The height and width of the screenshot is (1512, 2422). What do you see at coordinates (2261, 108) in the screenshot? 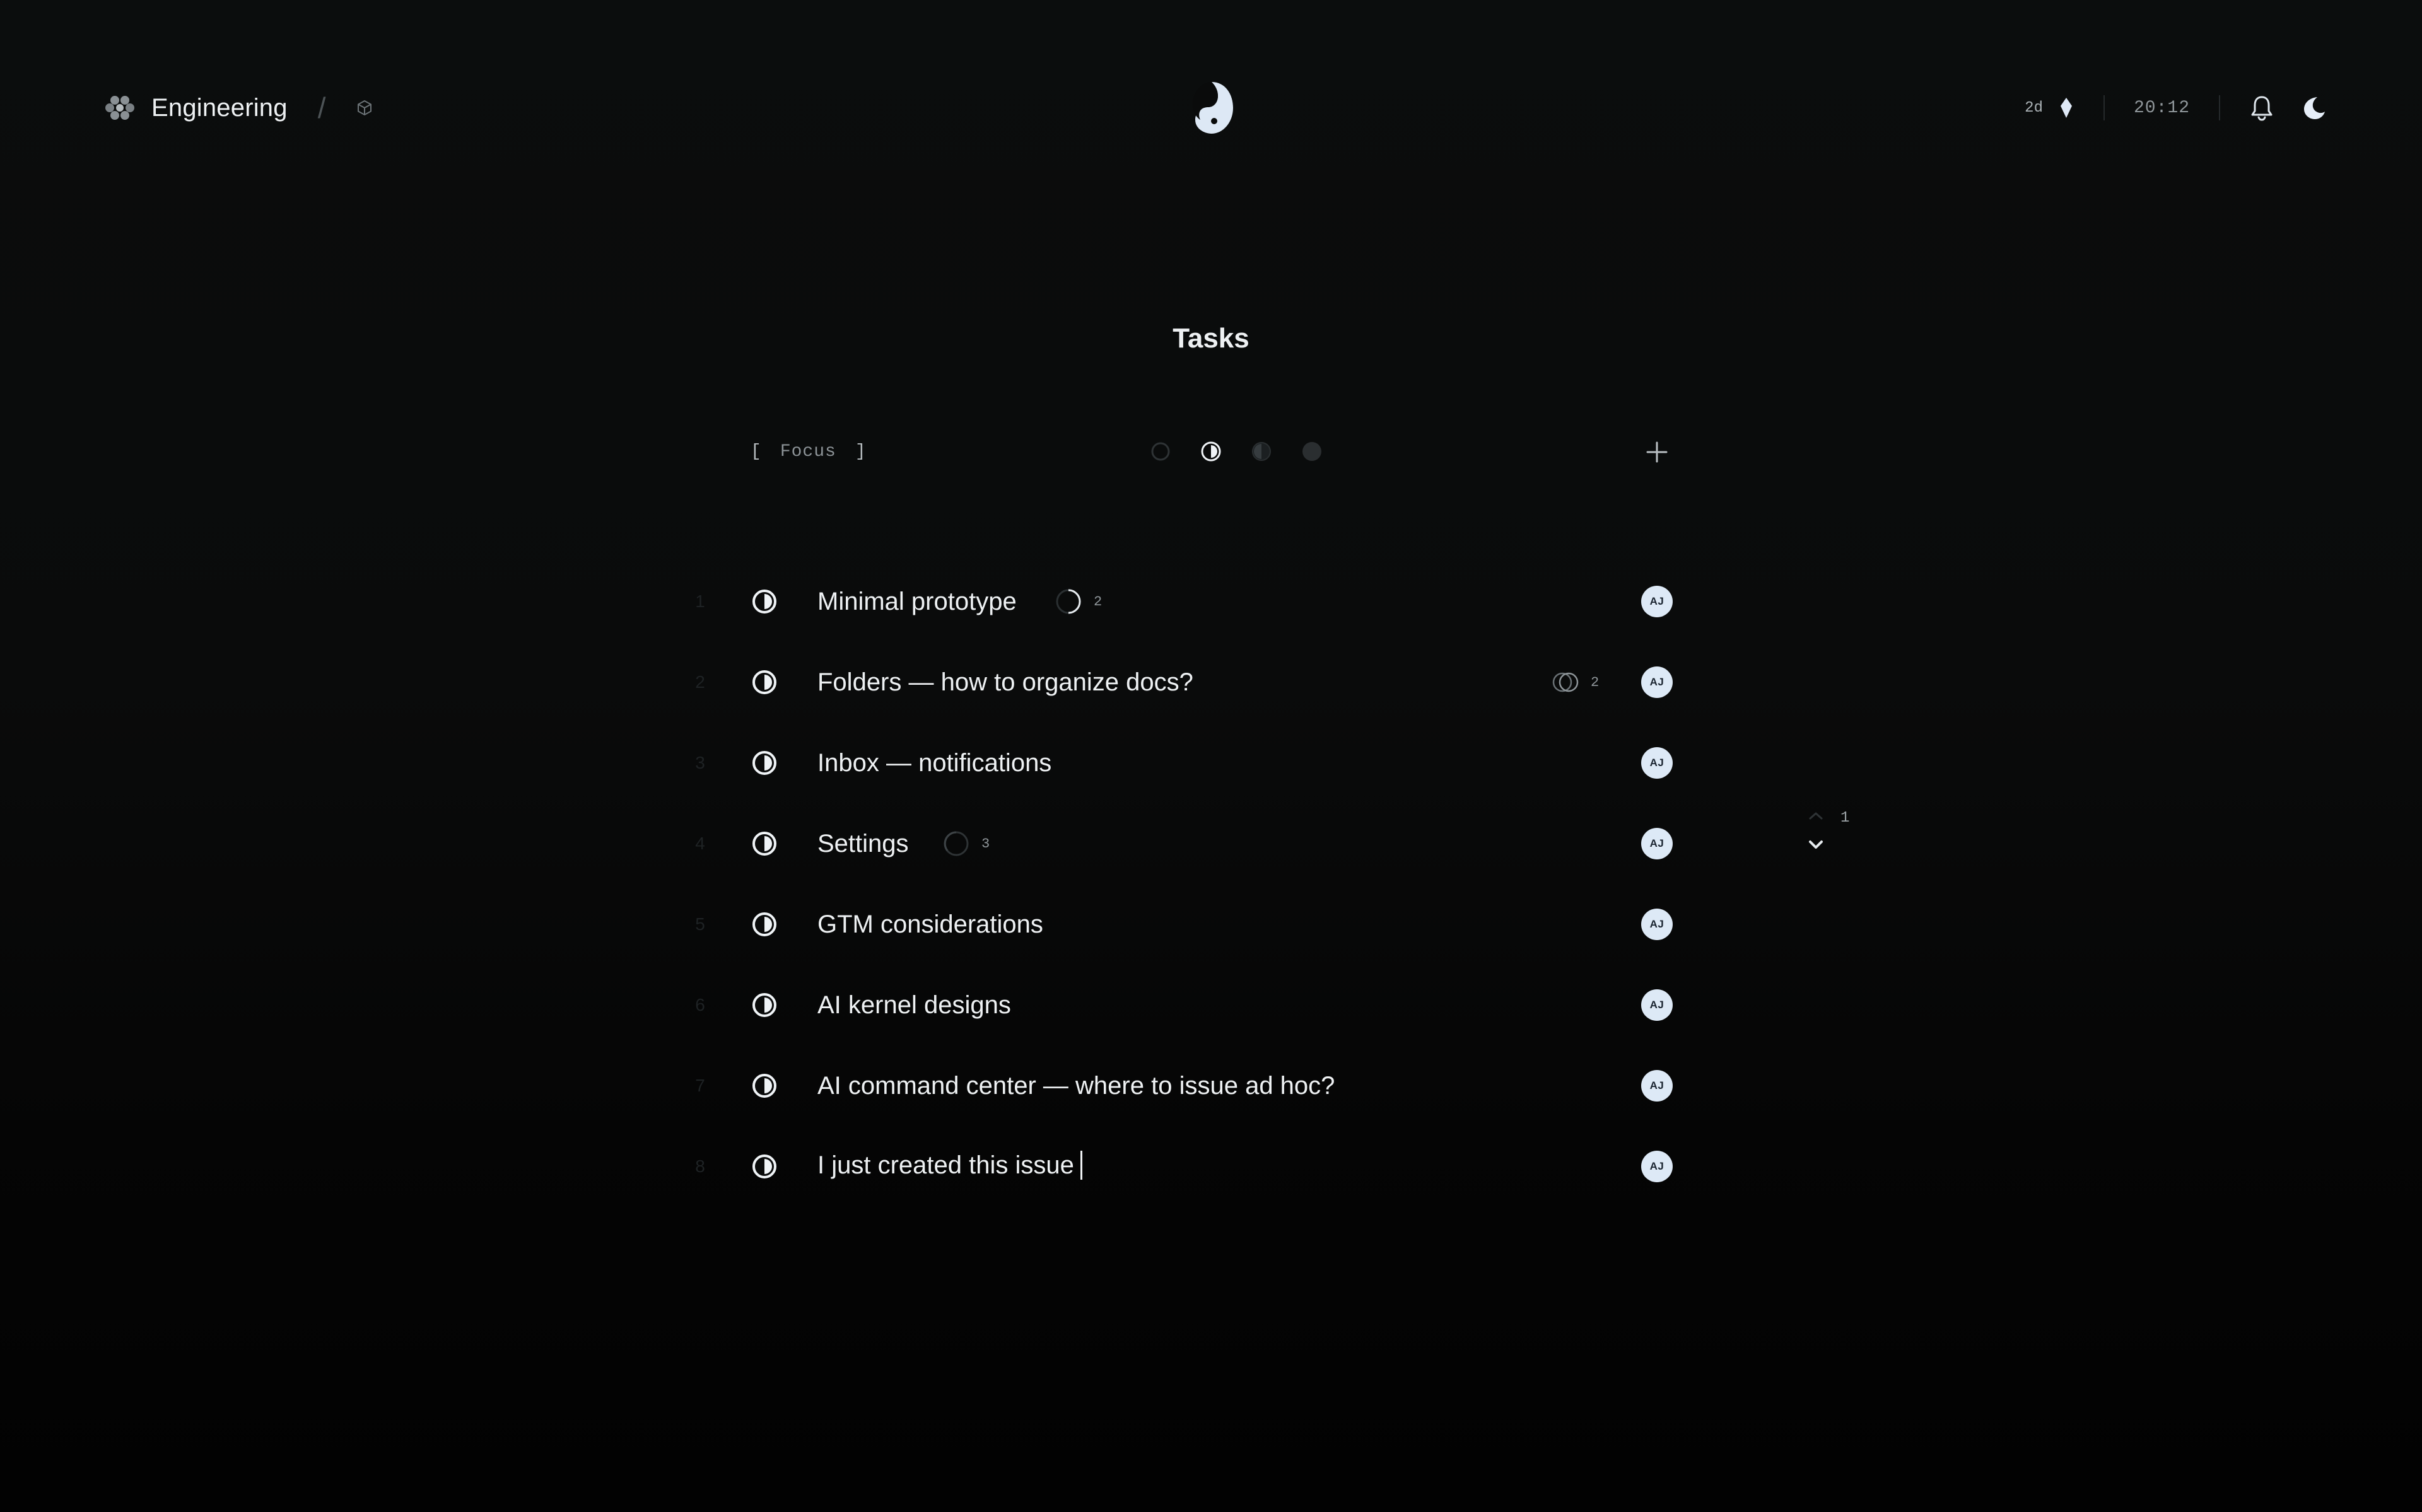
I see `bell-icon` at bounding box center [2261, 108].